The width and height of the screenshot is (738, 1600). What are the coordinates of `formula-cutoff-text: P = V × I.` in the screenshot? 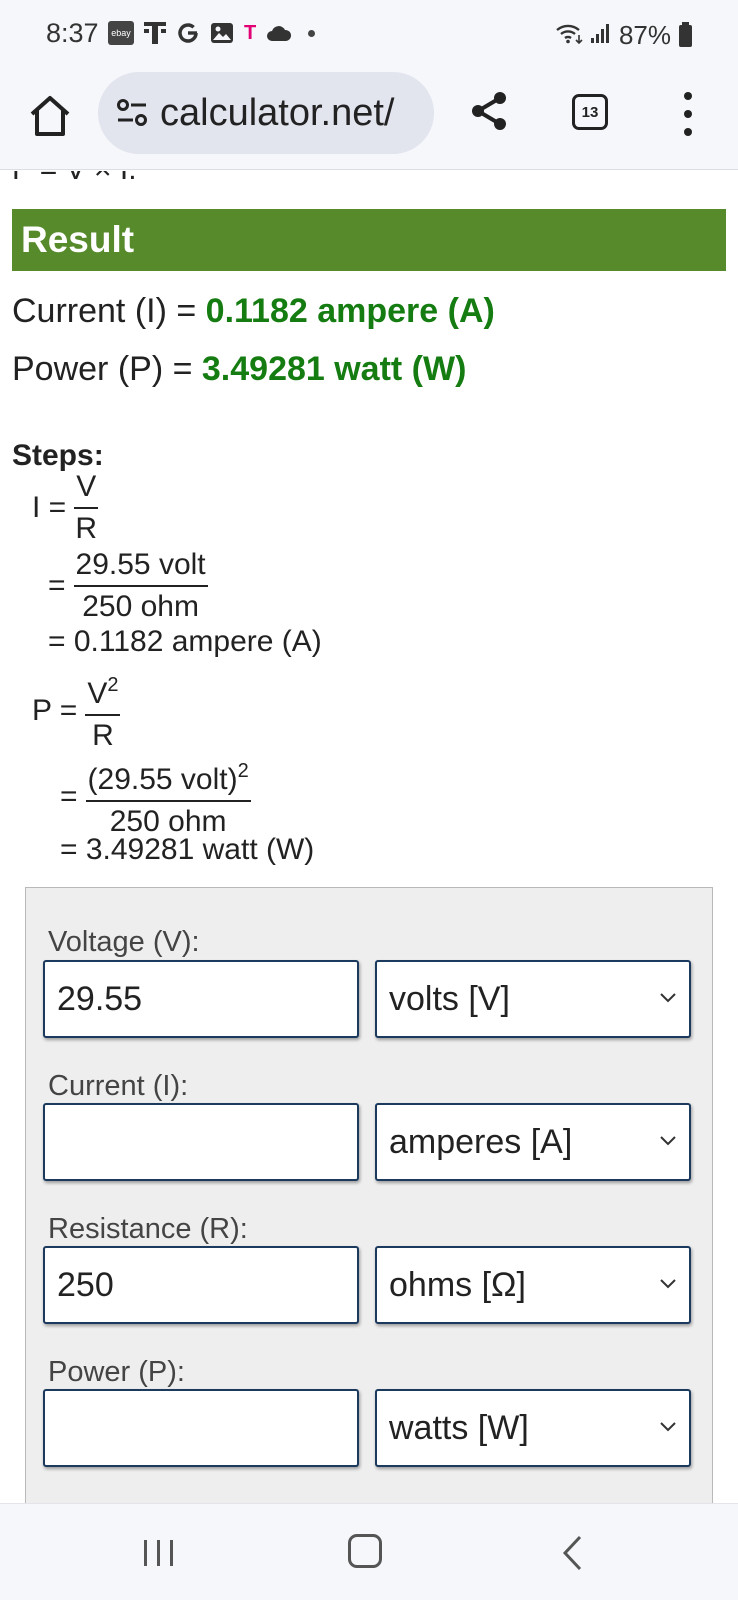 It's located at (74, 179).